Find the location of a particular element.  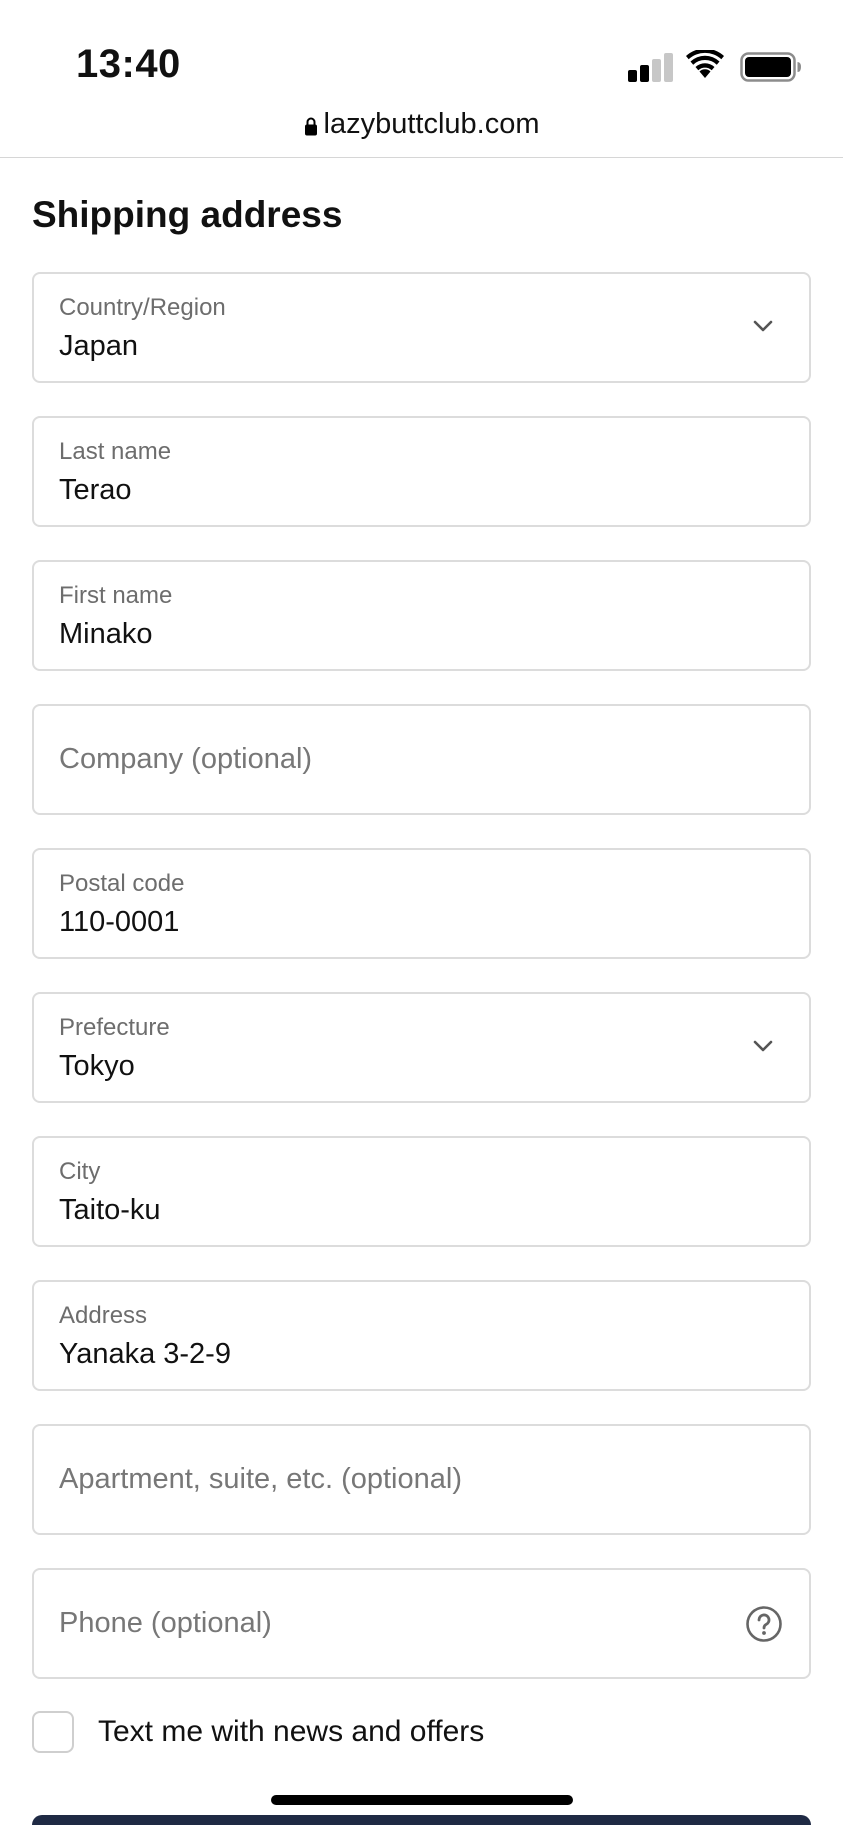

first-name-label: First name is located at coordinates (116, 595).